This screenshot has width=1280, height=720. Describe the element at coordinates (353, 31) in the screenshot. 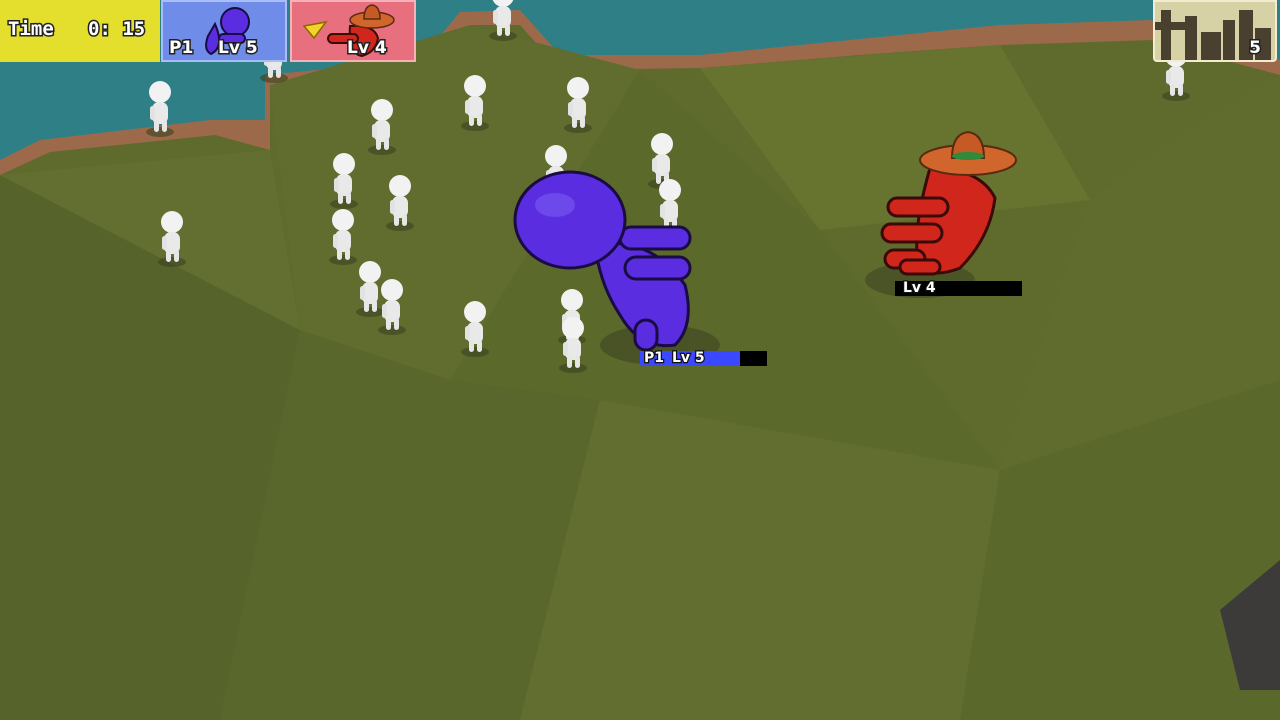

I see `rival-status-card: Lv 4` at that location.